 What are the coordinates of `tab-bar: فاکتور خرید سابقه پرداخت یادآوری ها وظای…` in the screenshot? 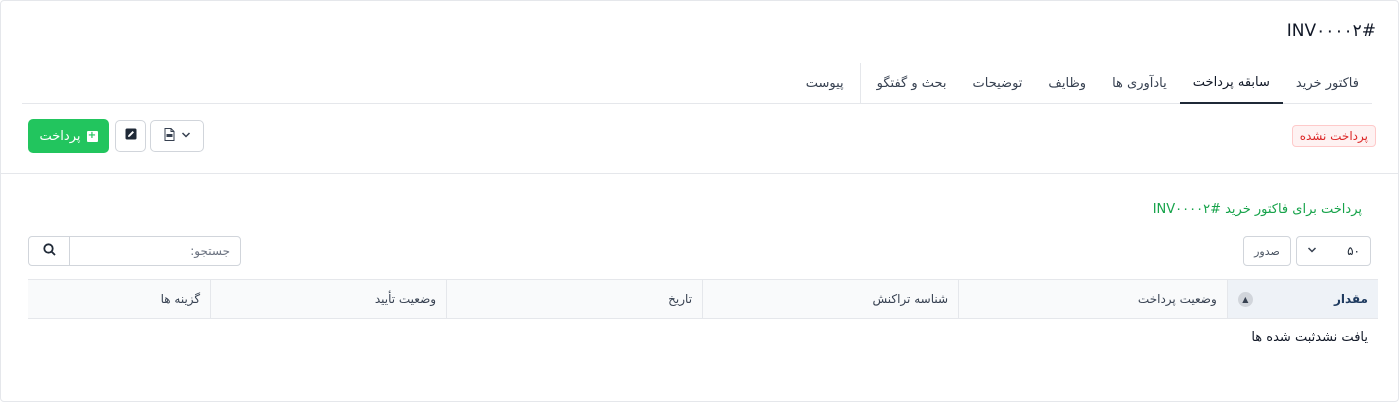 It's located at (697, 83).